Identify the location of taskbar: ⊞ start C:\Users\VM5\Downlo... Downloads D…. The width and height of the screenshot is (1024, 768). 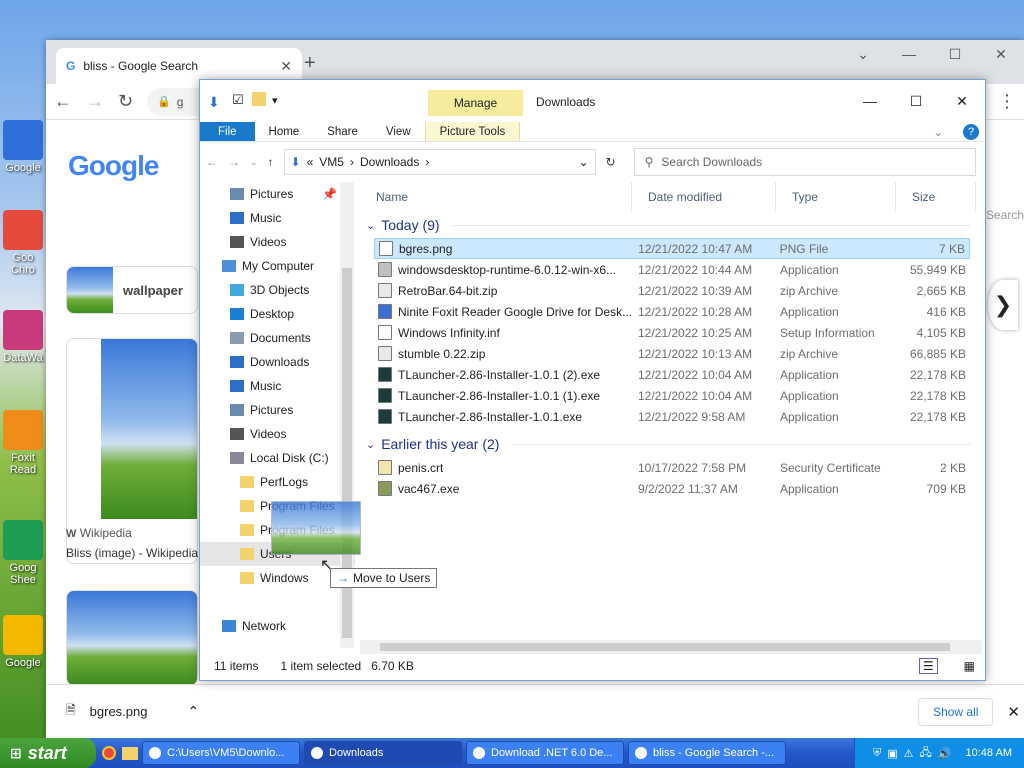
(512, 753).